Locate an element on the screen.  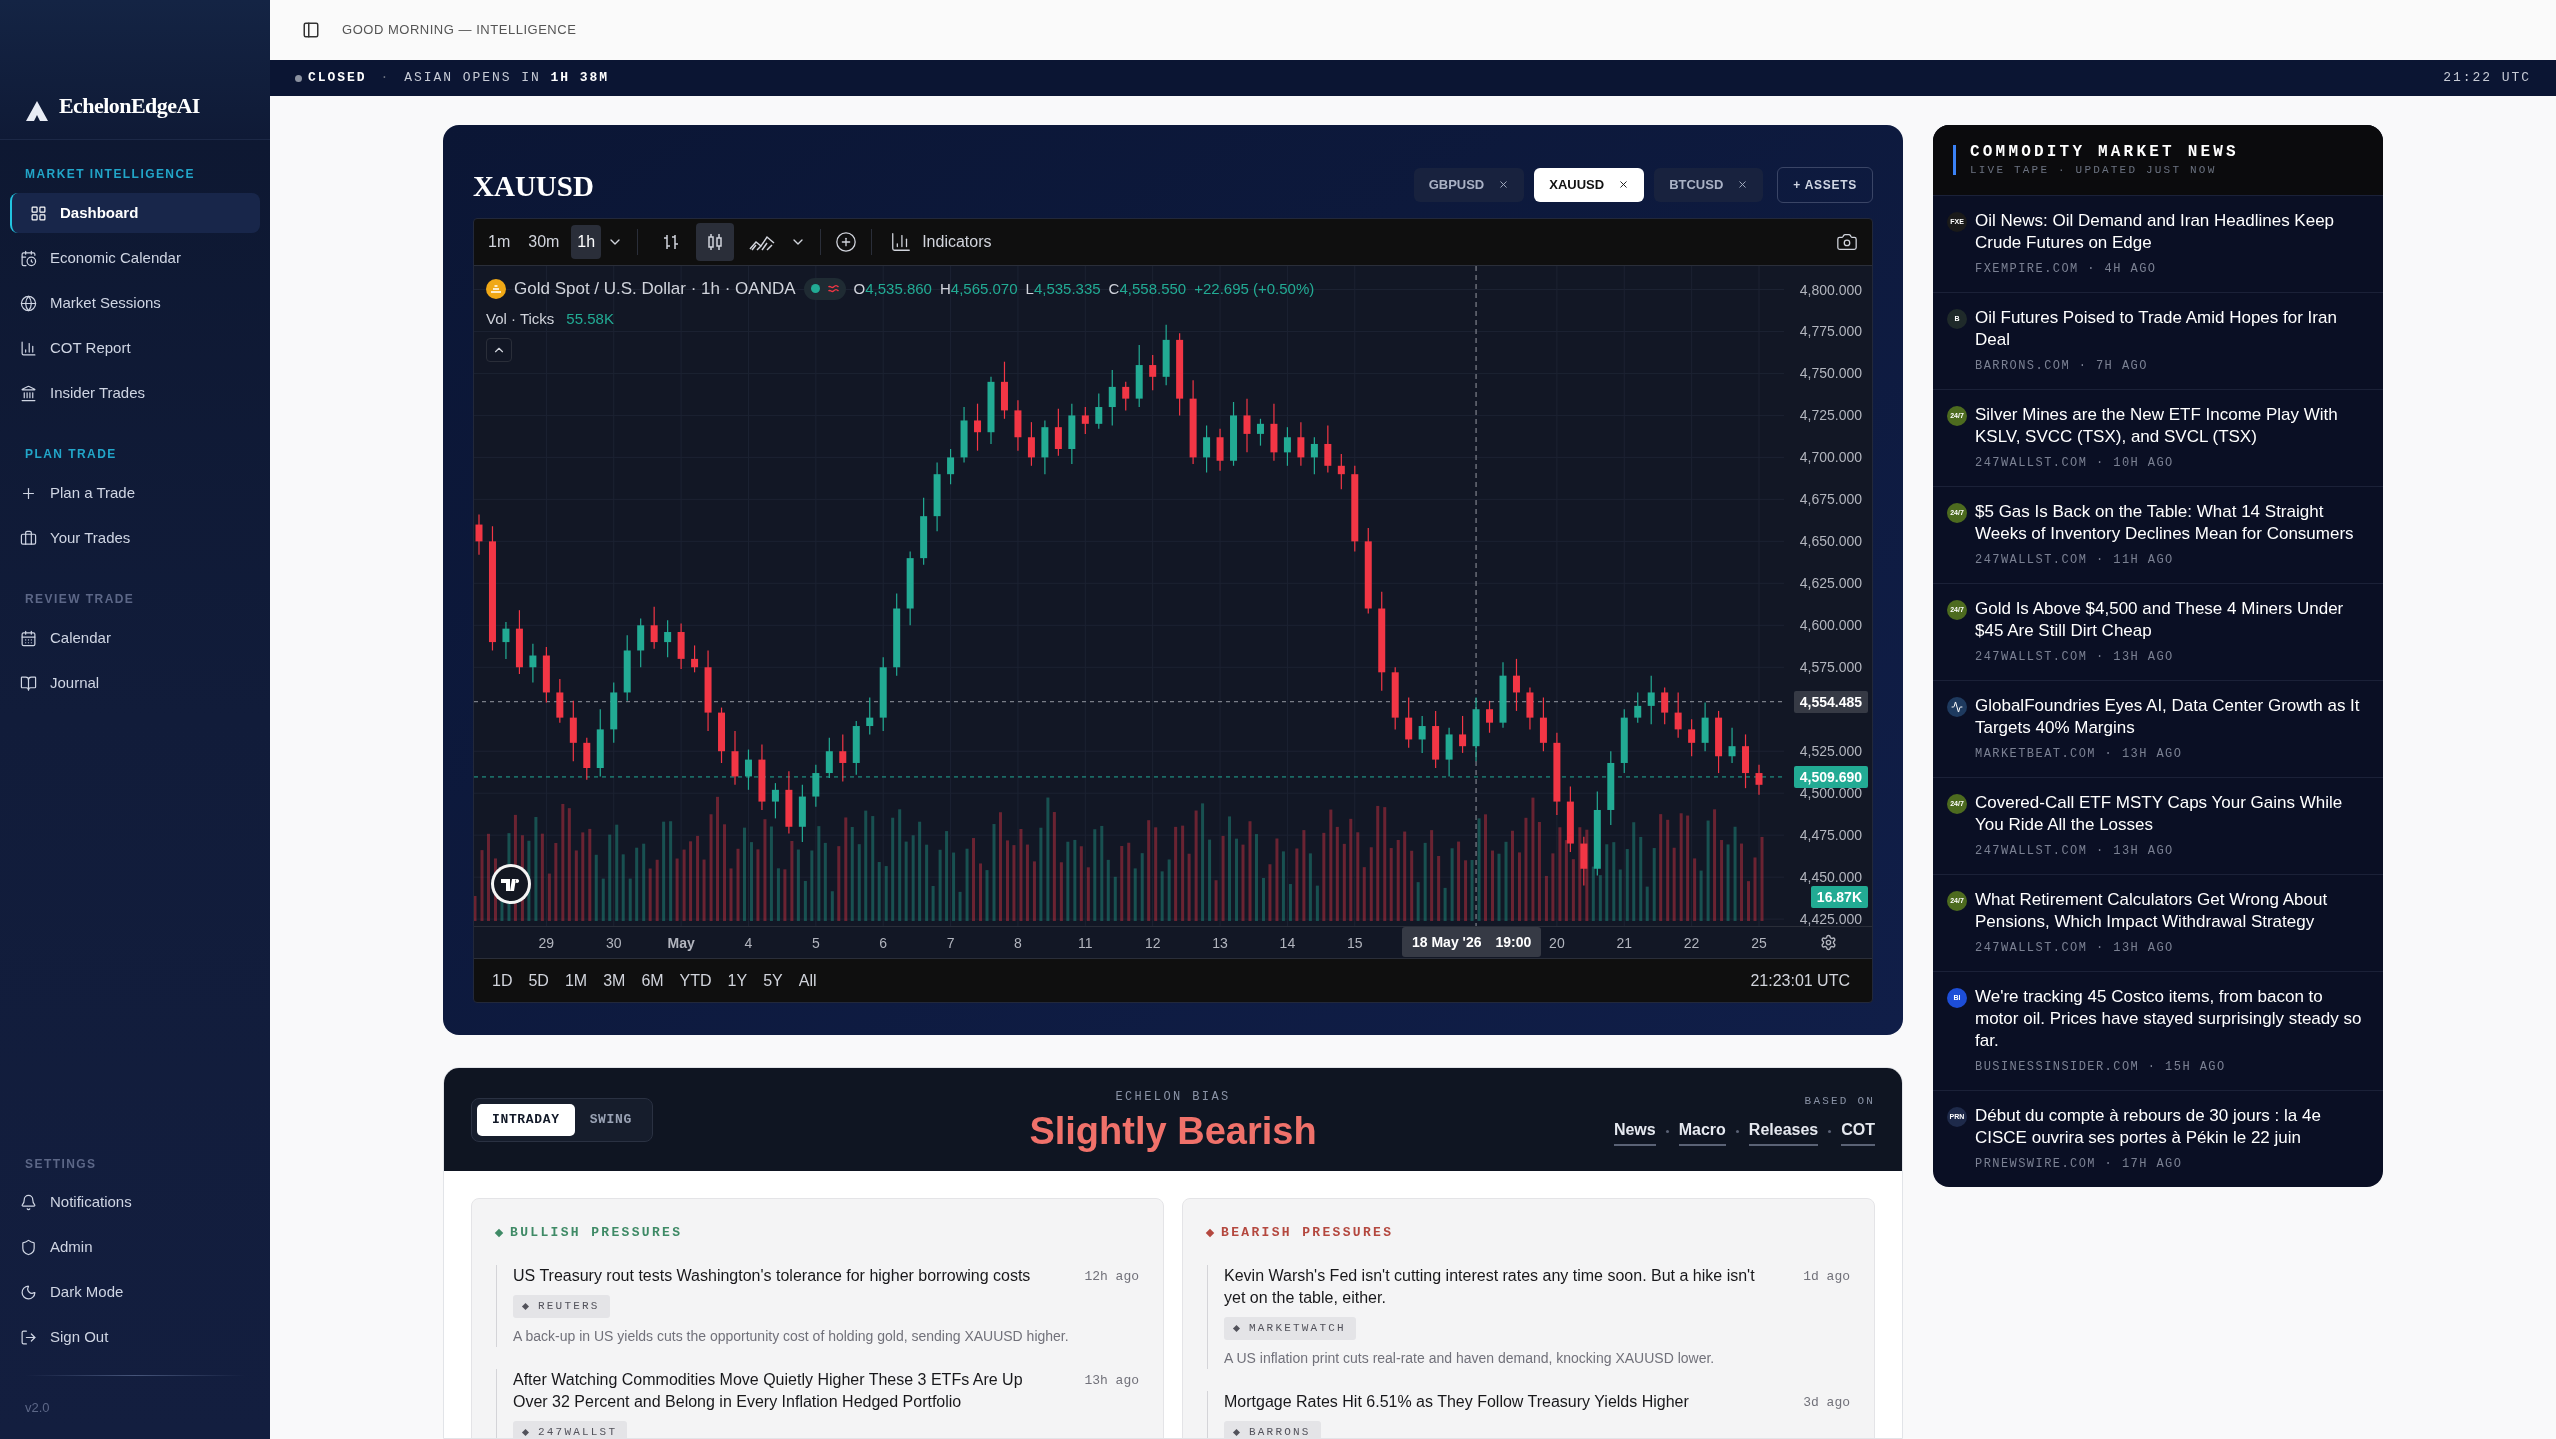
add-assets-button: + ASSETS is located at coordinates (1825, 184).